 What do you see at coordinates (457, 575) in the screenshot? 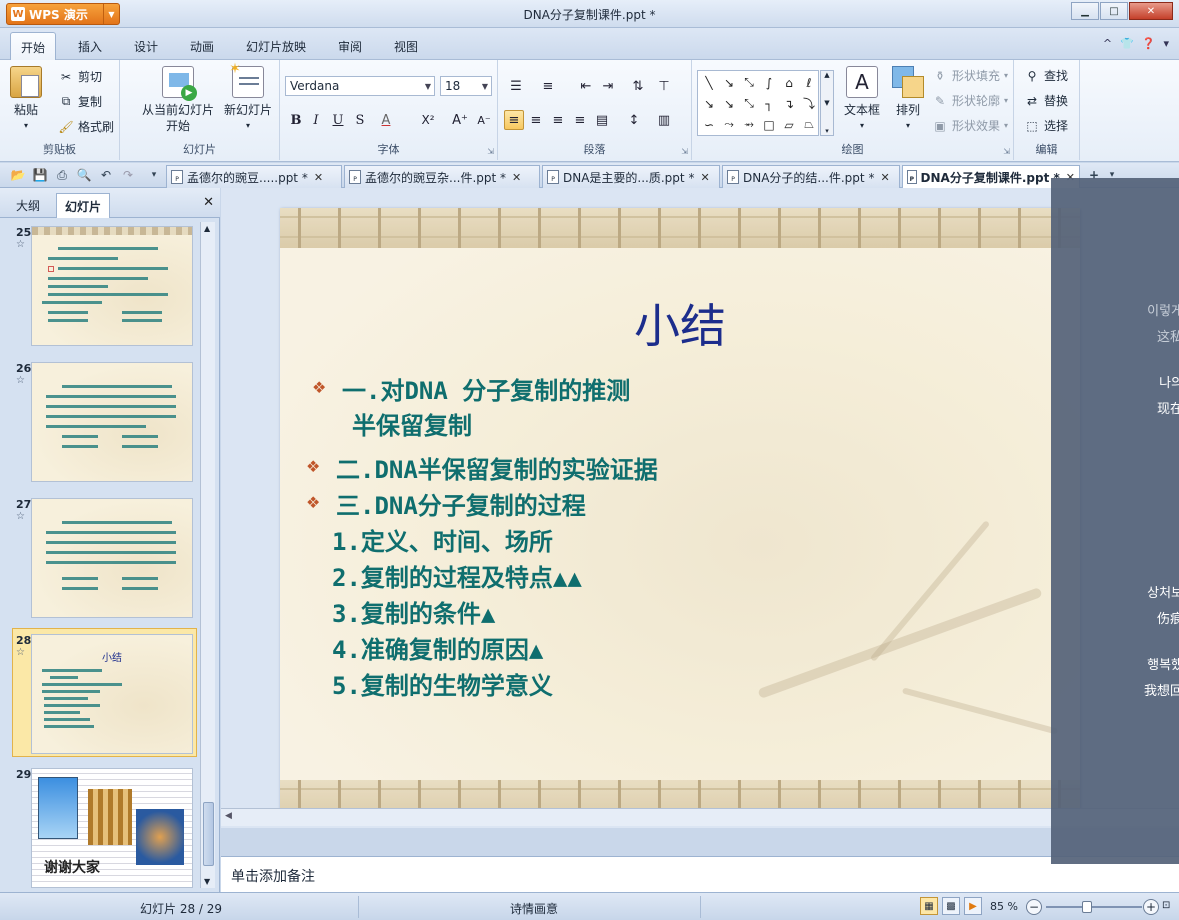
I see `slide-bullet: 2.复制的过程及特点▲▲` at bounding box center [457, 575].